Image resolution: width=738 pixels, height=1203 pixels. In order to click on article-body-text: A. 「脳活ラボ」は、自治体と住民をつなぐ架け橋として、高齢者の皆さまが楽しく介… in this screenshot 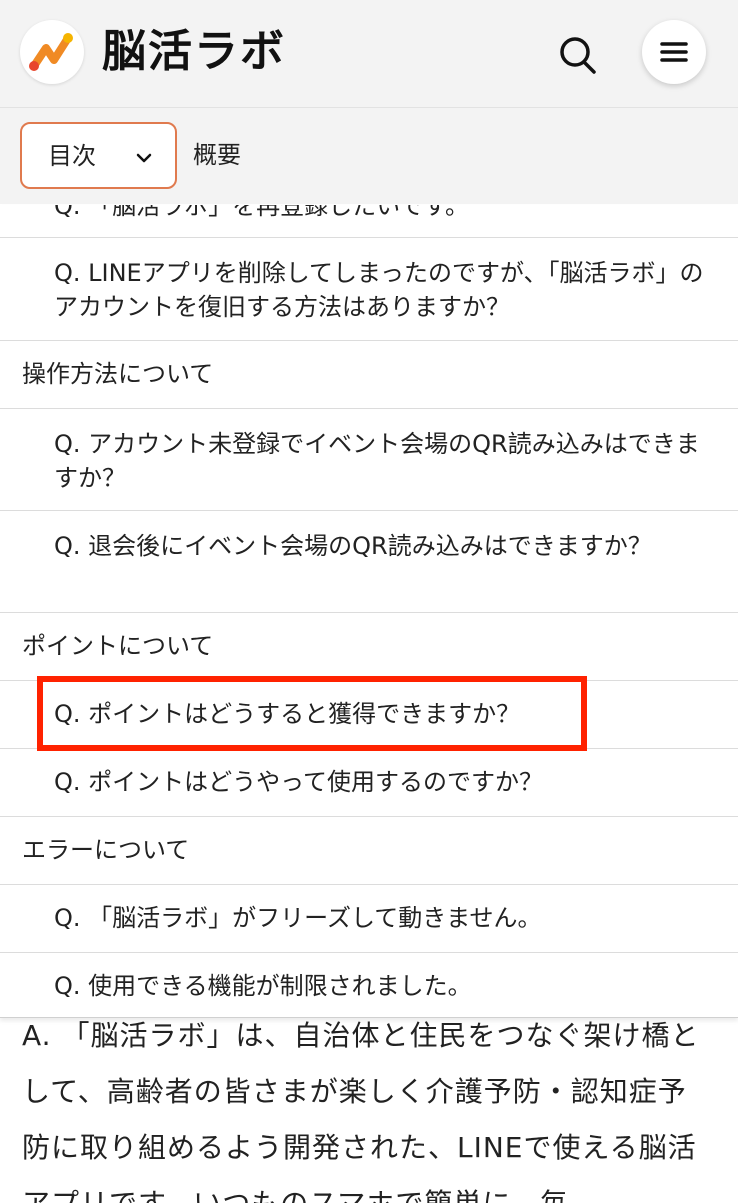, I will do `click(361, 1111)`.